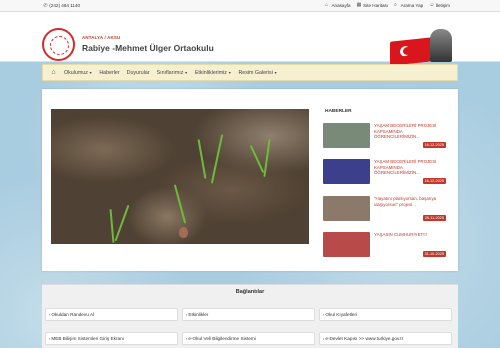  I want to click on nav-item-okulumuz: Okulumuz ▼, so click(78, 73).